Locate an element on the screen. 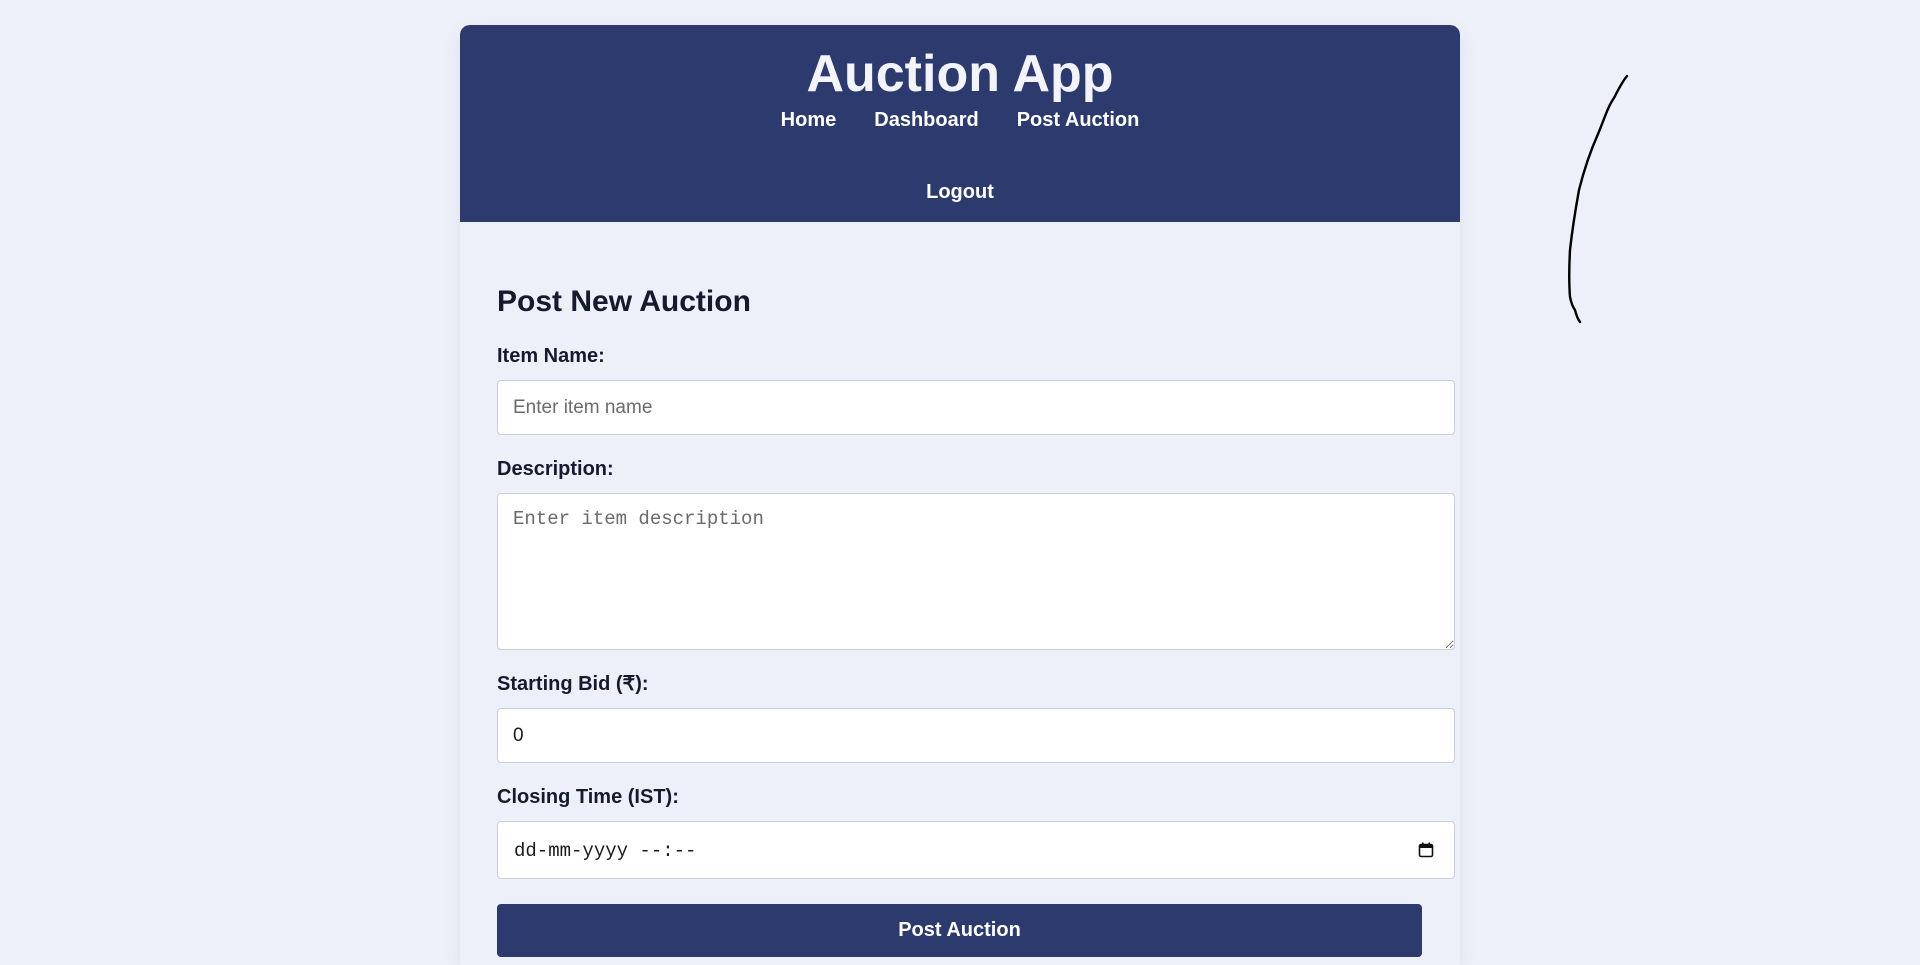 This screenshot has width=1920, height=965. nav-logout-link: Logout is located at coordinates (960, 192).